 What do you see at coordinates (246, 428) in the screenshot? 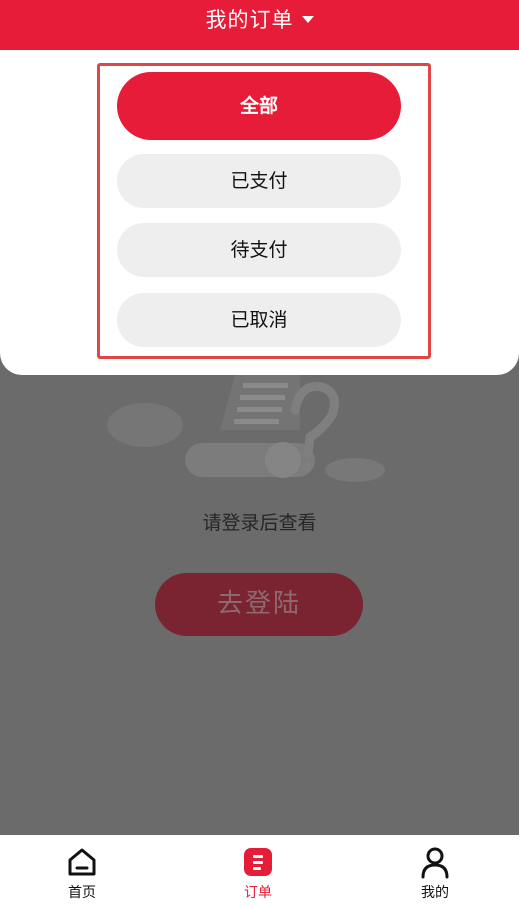
I see `empty-orders-illustration-icon` at bounding box center [246, 428].